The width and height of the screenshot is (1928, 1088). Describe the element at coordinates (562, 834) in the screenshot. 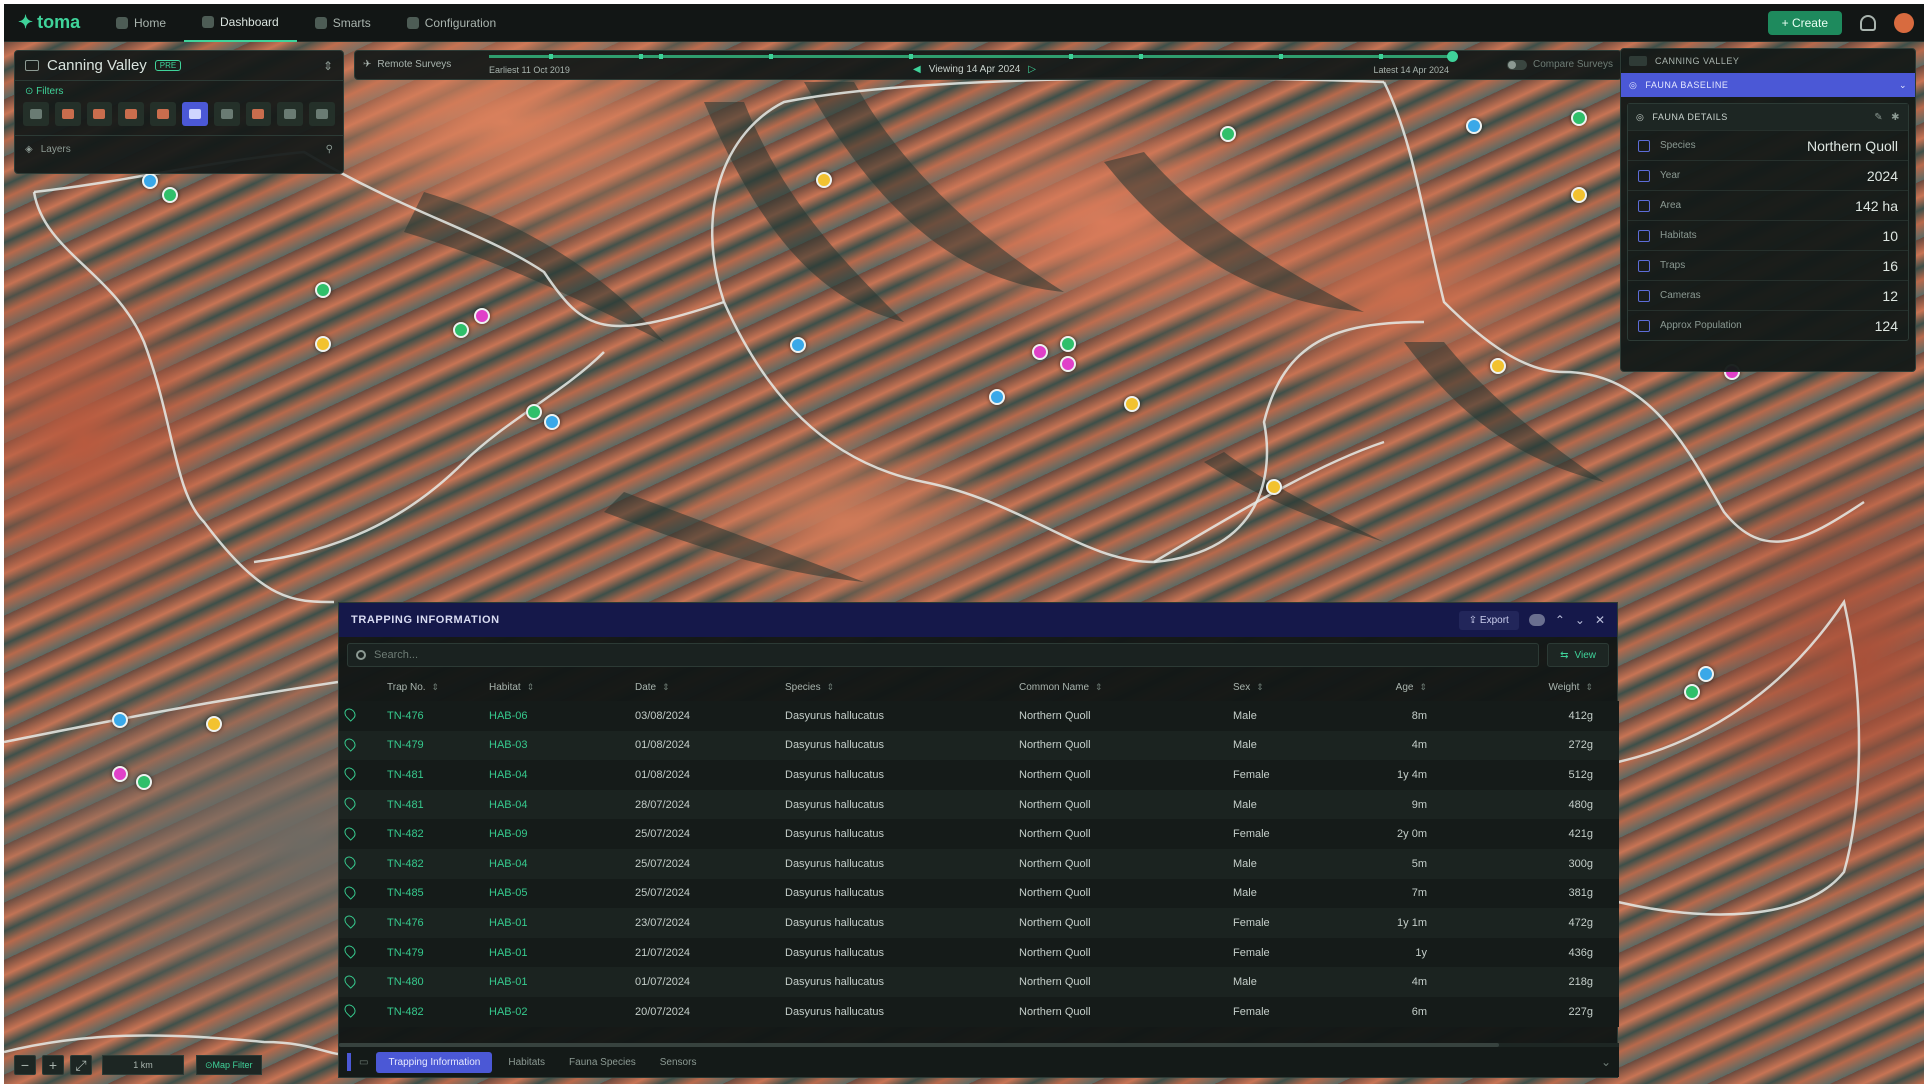

I see `habitat-link: HAB-09` at that location.